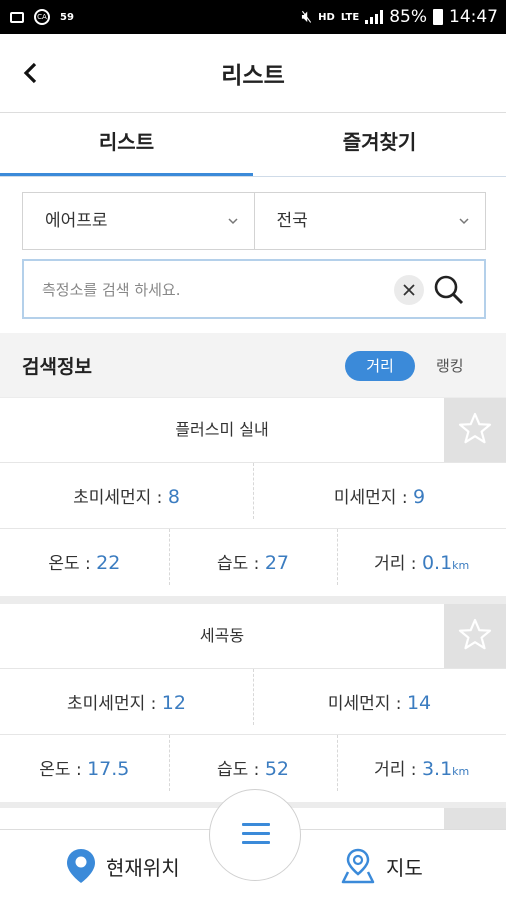 The image size is (506, 901). Describe the element at coordinates (212, 290) in the screenshot. I see `search-input` at that location.